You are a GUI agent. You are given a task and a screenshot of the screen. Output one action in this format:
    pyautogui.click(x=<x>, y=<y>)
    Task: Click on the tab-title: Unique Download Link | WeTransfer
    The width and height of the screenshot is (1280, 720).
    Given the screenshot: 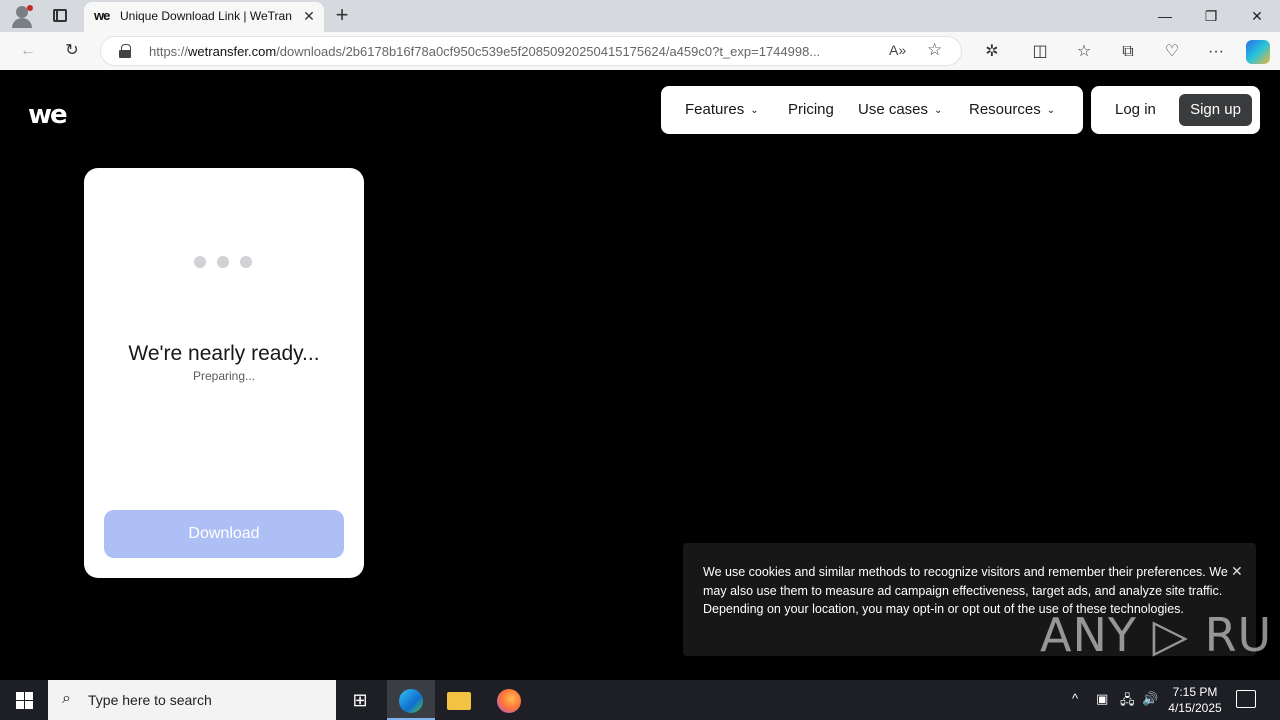 What is the action you would take?
    pyautogui.click(x=206, y=16)
    